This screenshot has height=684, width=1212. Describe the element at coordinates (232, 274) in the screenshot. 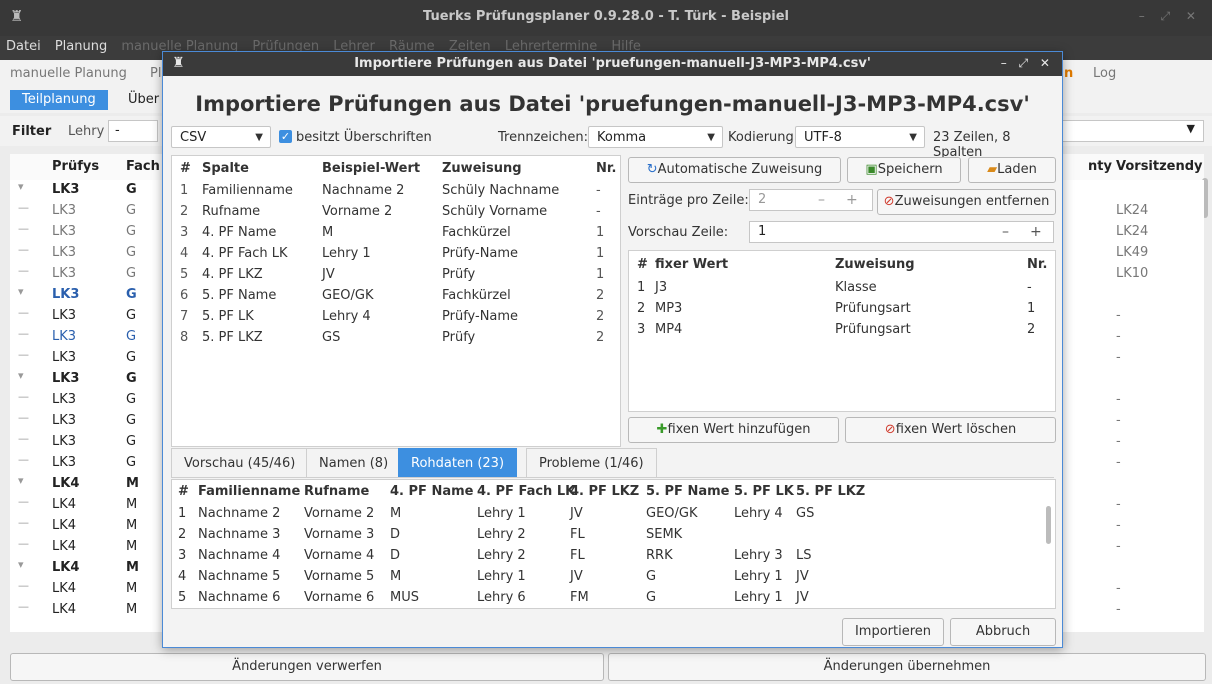

I see `mapping-cell: 4. PF LKZ` at that location.